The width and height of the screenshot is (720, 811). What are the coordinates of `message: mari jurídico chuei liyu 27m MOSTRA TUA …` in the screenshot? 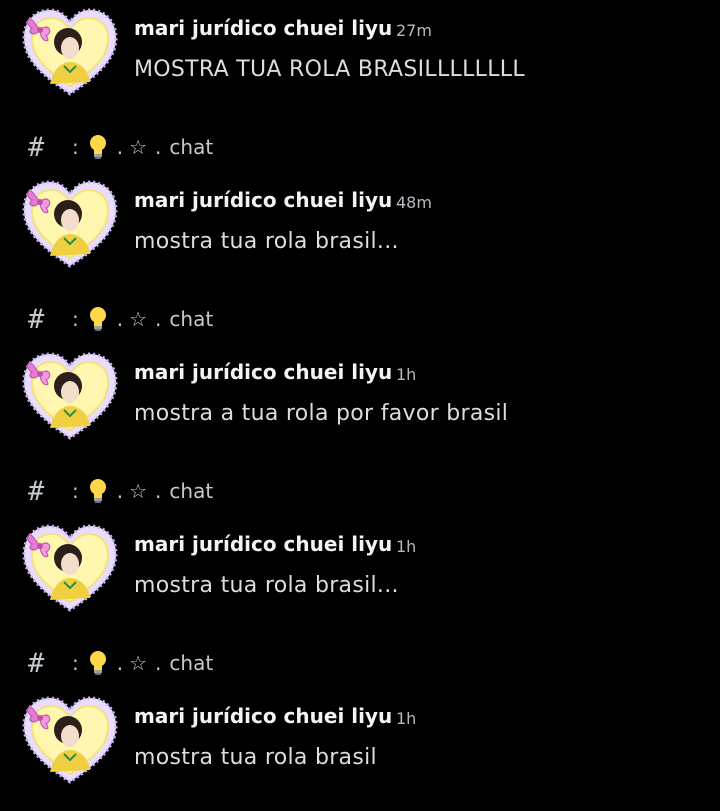 It's located at (360, 52).